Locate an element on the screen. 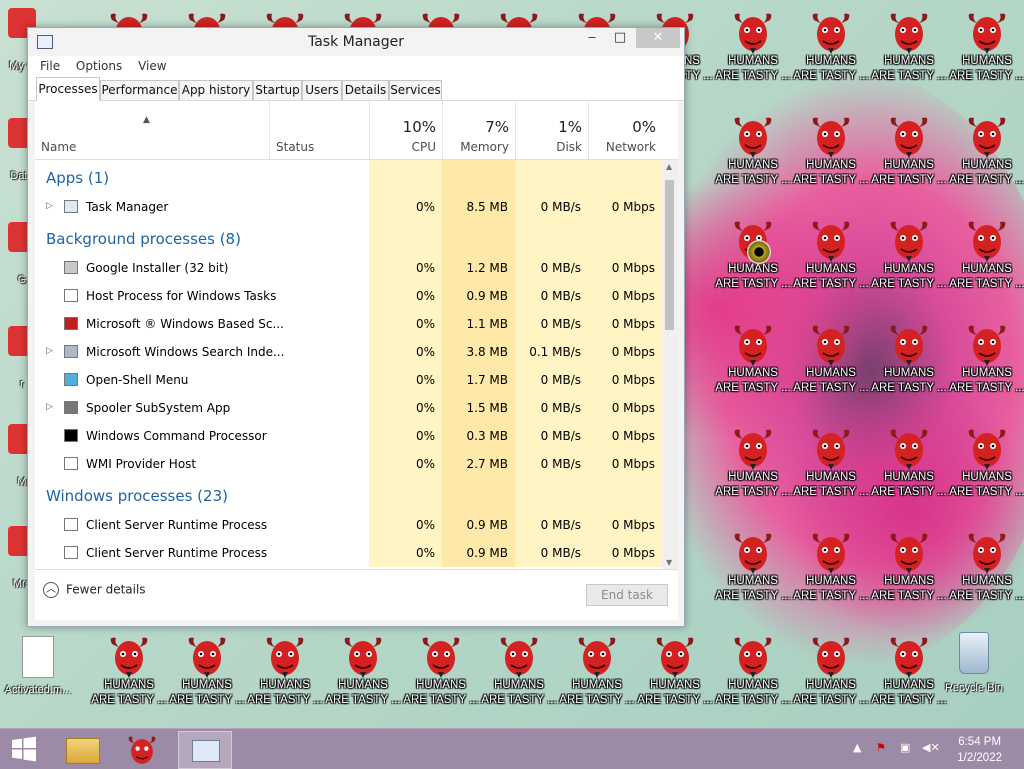  fewer-details-button: ︿ Fewer details is located at coordinates (94, 590).